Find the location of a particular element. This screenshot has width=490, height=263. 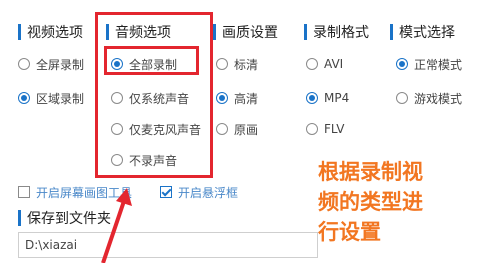

radio-quality-hd: 高清 is located at coordinates (237, 98).